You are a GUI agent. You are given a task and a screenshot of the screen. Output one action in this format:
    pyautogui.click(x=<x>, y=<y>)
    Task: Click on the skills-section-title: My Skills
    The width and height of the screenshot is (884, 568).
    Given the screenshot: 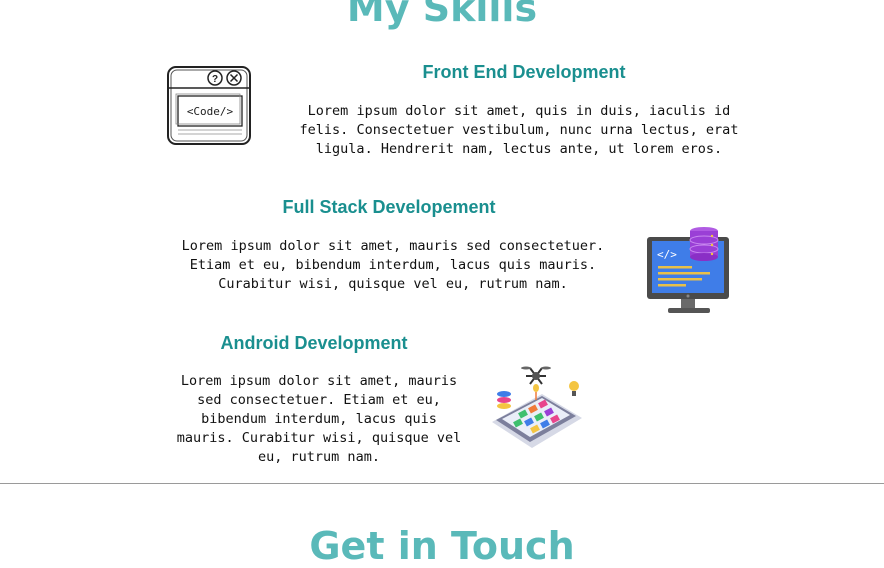 What is the action you would take?
    pyautogui.click(x=442, y=15)
    